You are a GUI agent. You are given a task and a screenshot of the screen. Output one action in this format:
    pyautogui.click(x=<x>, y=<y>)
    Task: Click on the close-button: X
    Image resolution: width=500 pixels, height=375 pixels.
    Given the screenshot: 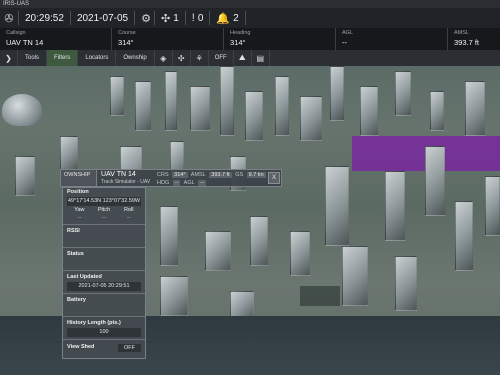 What is the action you would take?
    pyautogui.click(x=274, y=178)
    